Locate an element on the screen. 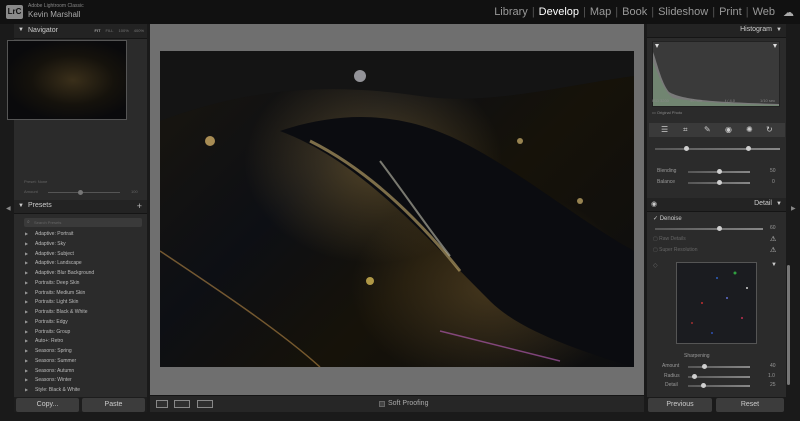  red-eye-icon: ◉ is located at coordinates (728, 129).